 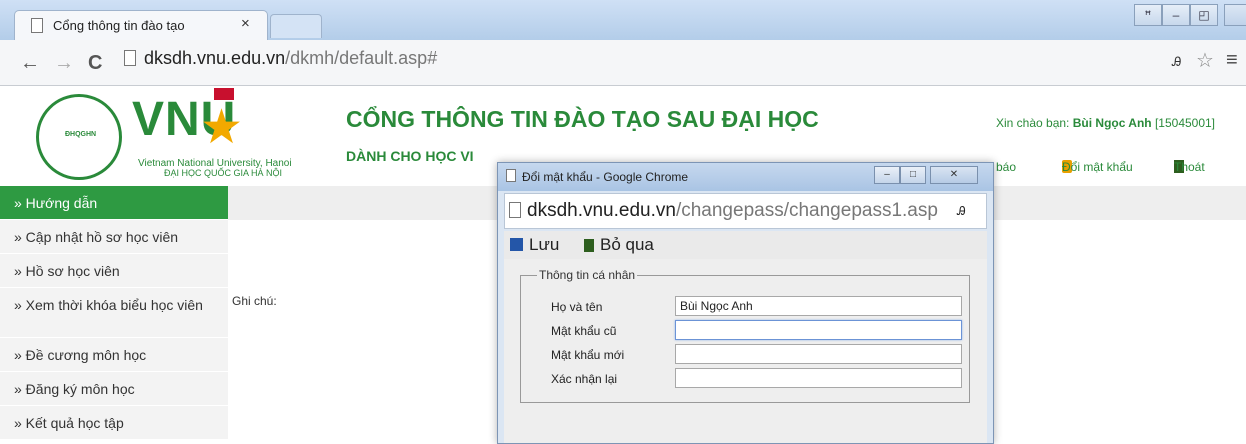 What do you see at coordinates (361, 58) in the screenshot?
I see `url-path: /dkmh/default.asp#` at bounding box center [361, 58].